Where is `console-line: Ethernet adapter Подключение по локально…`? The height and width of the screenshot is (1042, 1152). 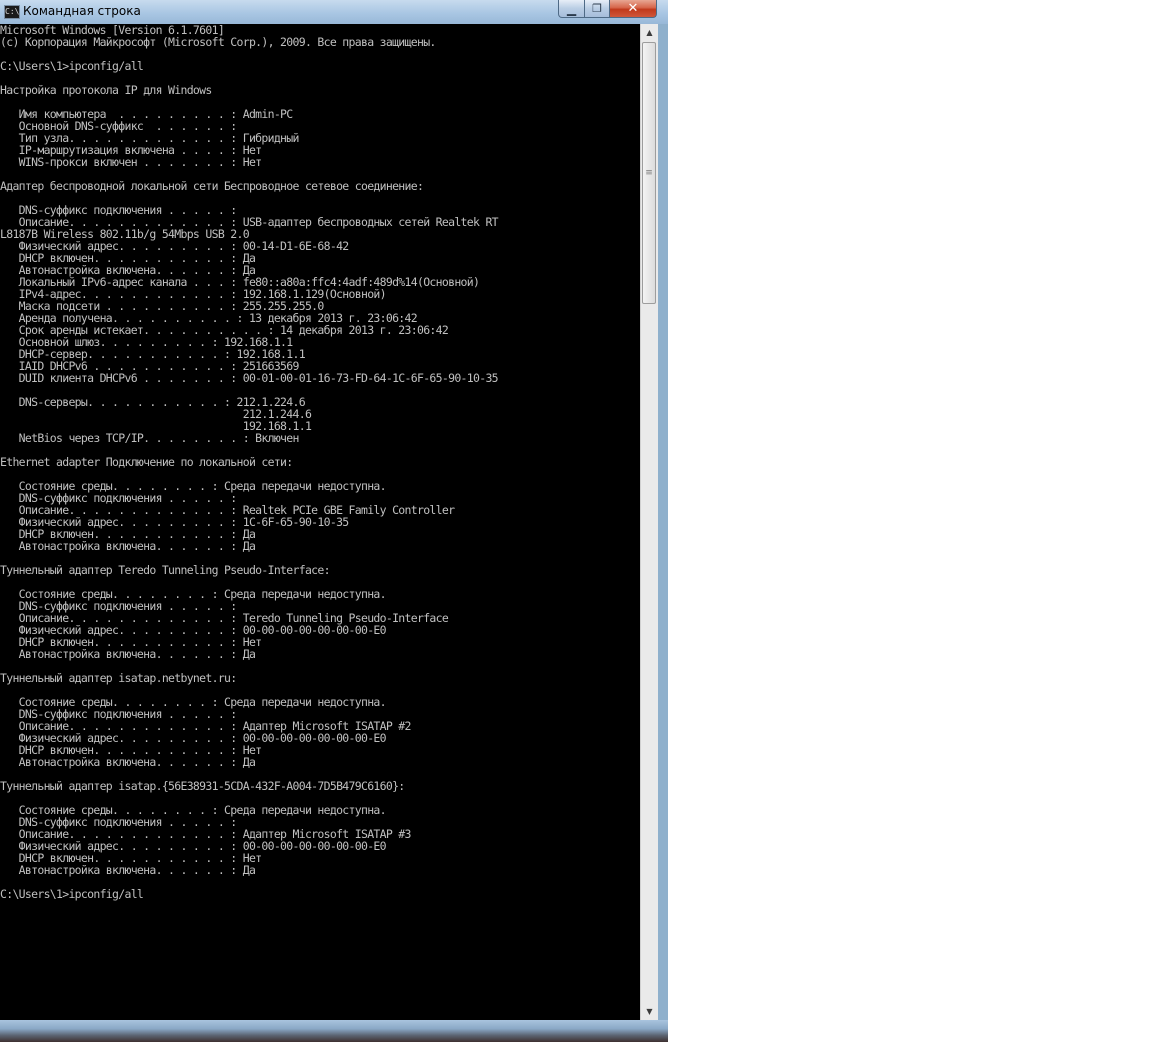 console-line: Ethernet adapter Подключение по локально… is located at coordinates (146, 462).